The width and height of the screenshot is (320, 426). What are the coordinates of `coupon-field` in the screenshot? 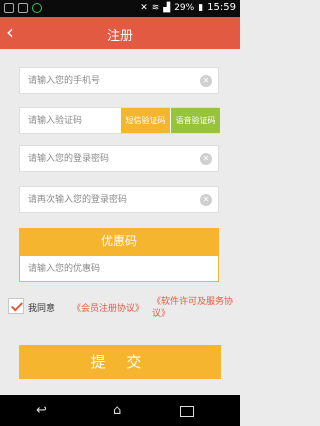 It's located at (119, 268).